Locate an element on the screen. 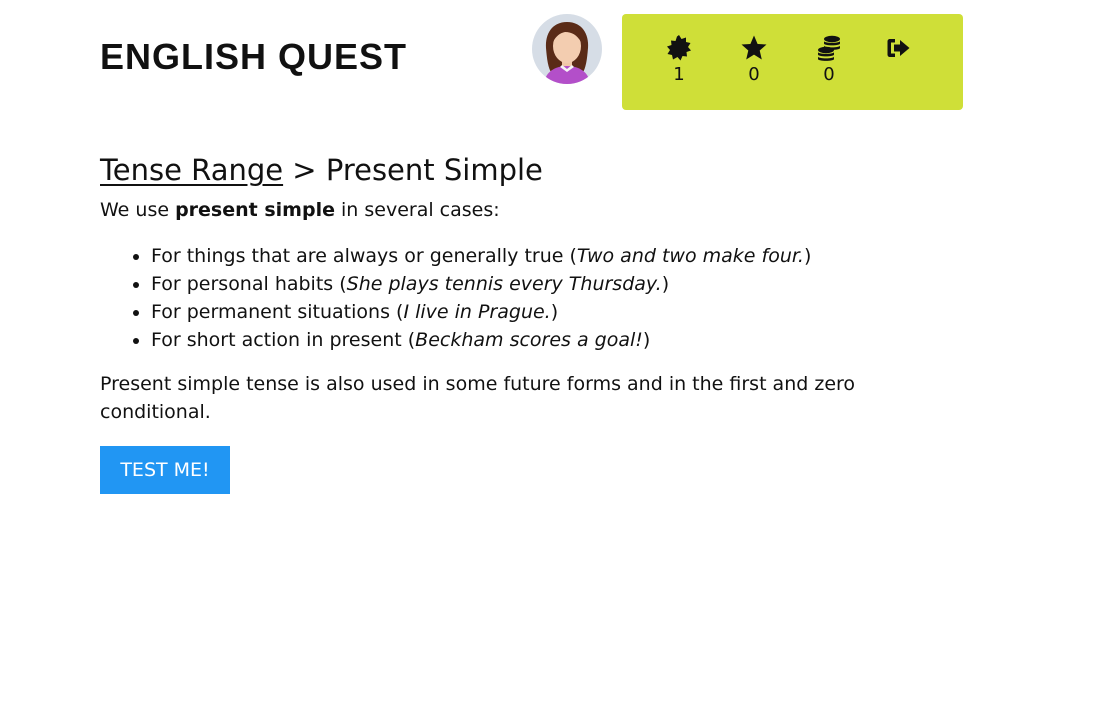 The image size is (1101, 713). test-me-button: TEST ME! is located at coordinates (165, 470).